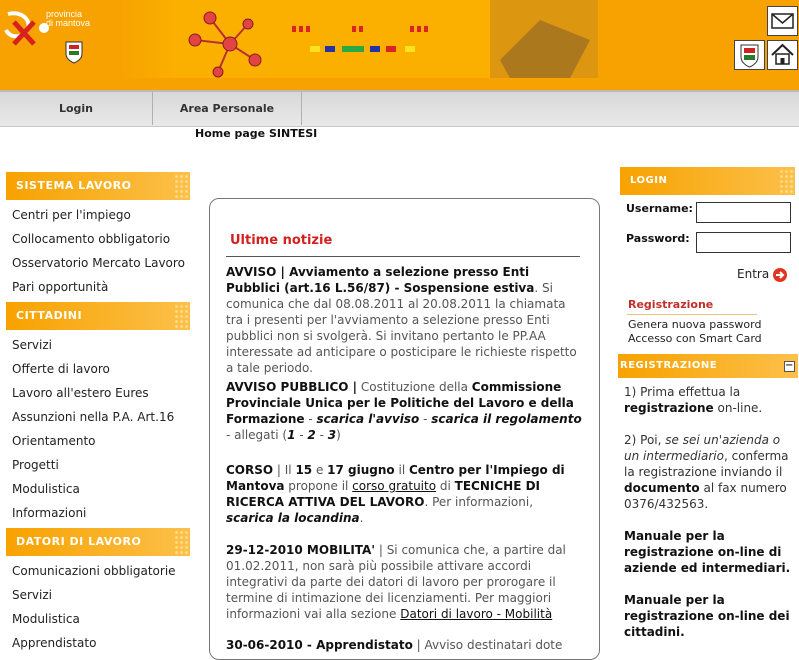 The height and width of the screenshot is (660, 799). What do you see at coordinates (311, 435) in the screenshot?
I see `allegato-2-link: 2` at bounding box center [311, 435].